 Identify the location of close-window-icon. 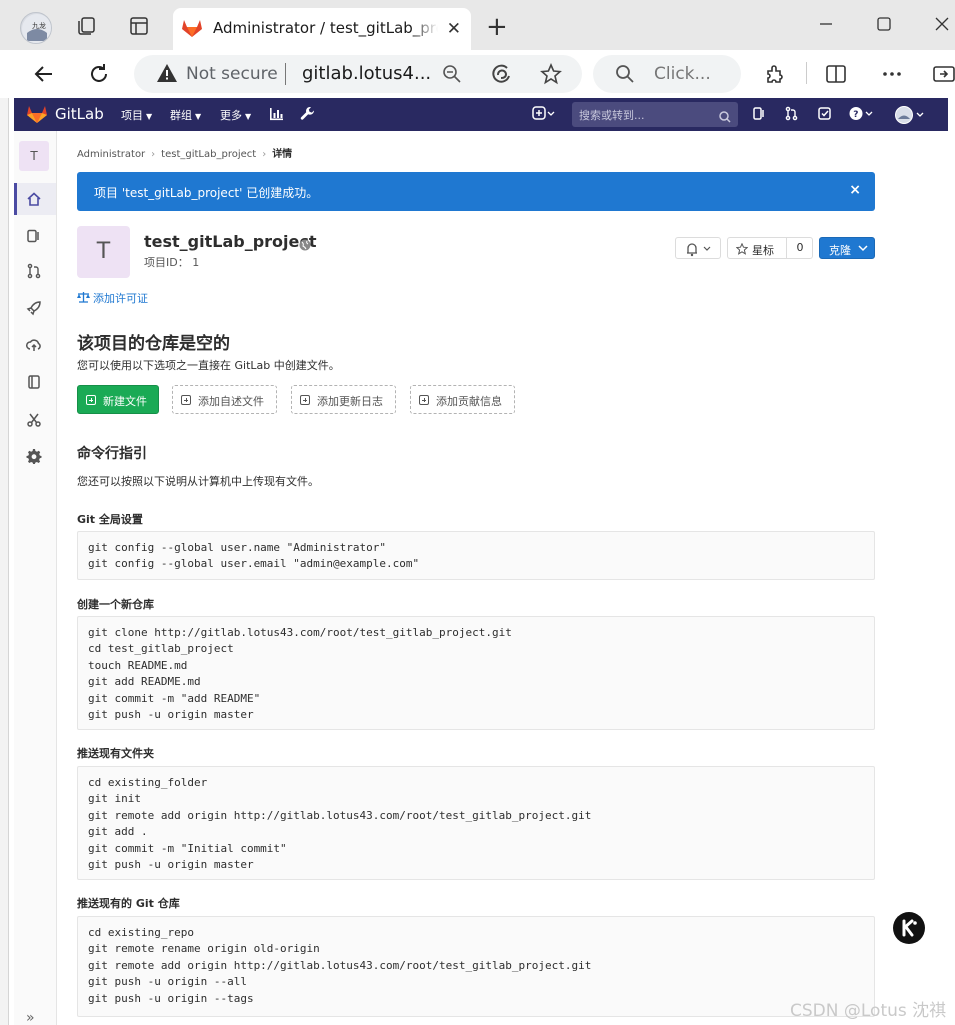
(942, 25).